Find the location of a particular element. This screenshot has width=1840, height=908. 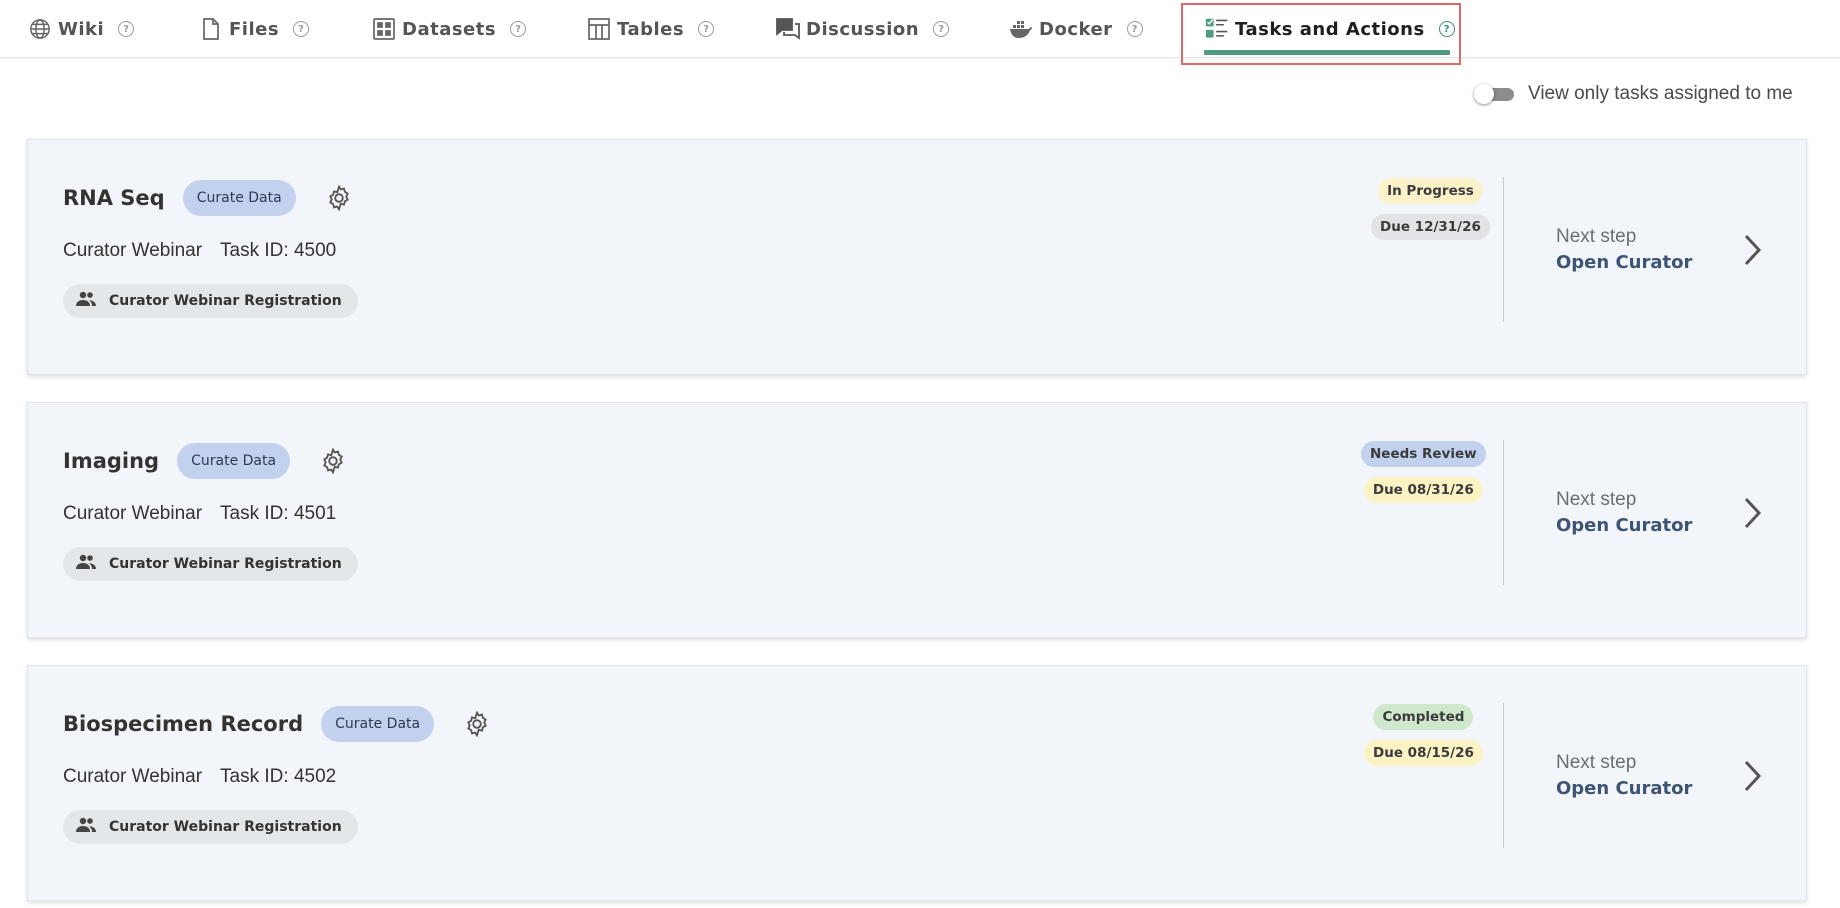

task-title: Imaging is located at coordinates (111, 461).